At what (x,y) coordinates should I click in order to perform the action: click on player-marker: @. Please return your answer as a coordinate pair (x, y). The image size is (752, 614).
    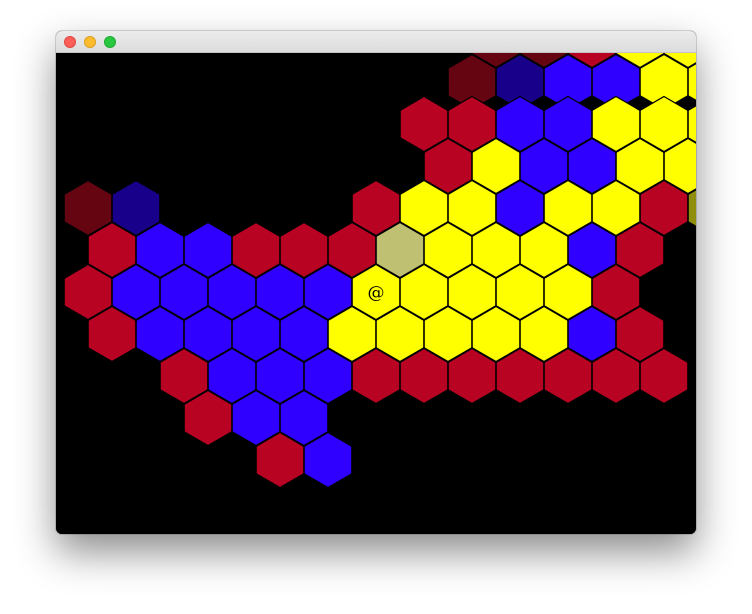
    Looking at the image, I should click on (376, 293).